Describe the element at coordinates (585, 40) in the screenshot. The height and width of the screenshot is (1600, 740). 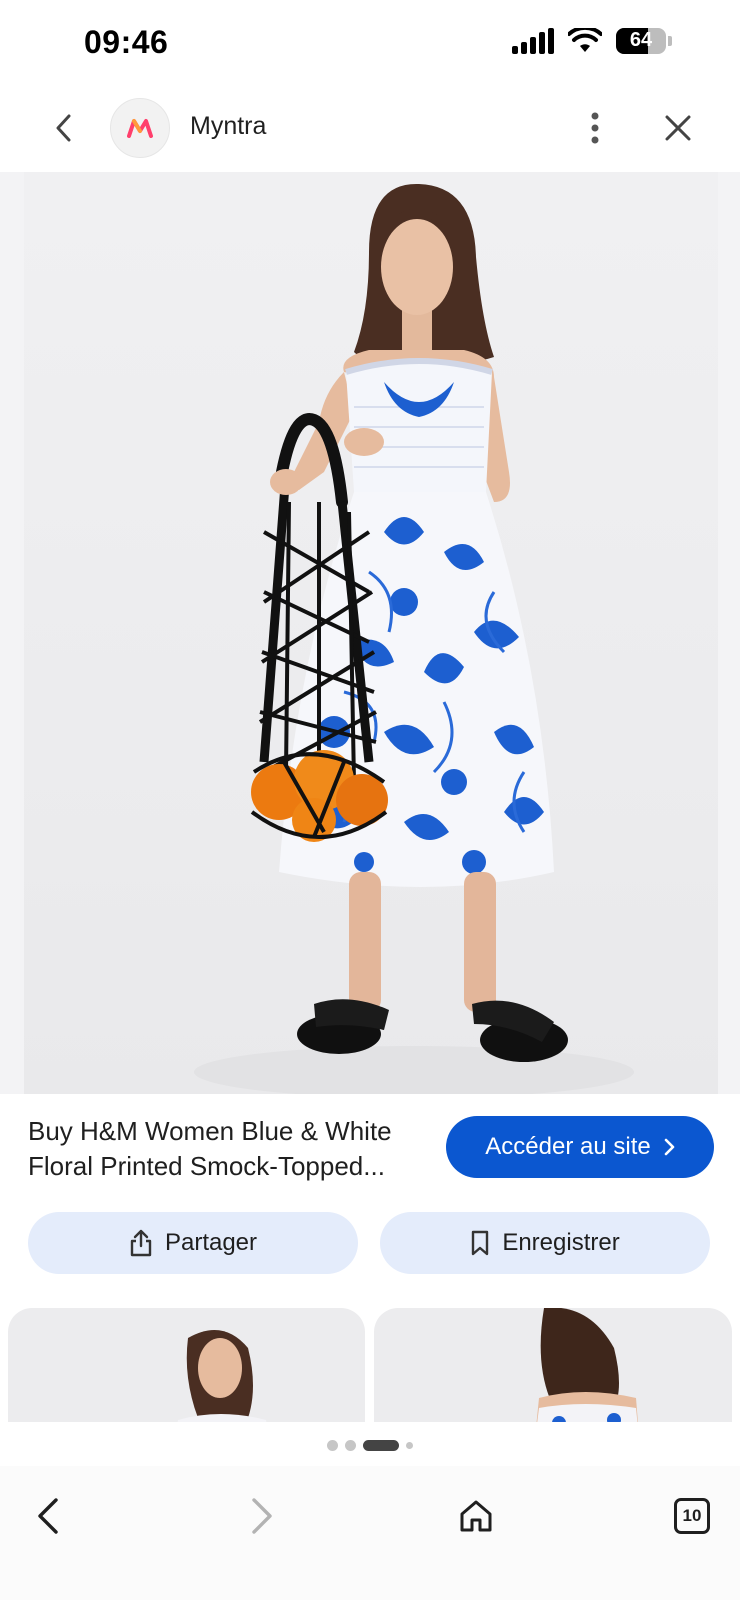
I see `wifi-icon` at that location.